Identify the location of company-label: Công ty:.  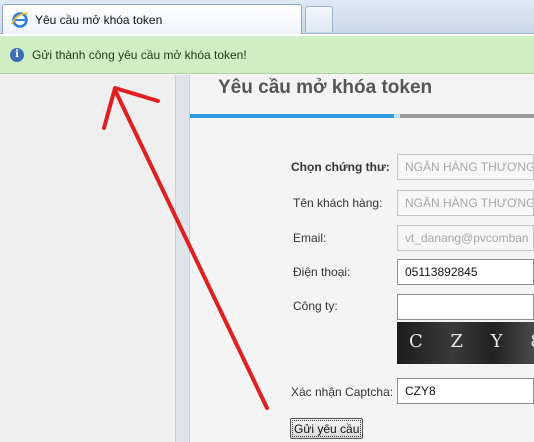
(315, 306).